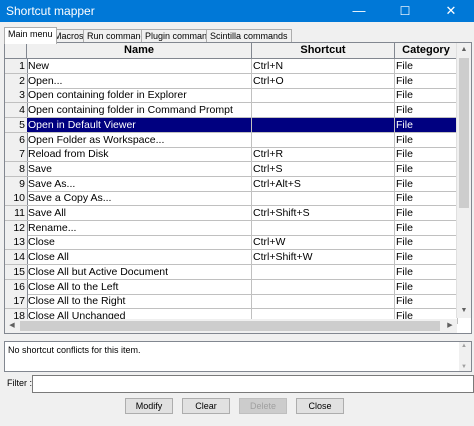 Image resolution: width=474 pixels, height=426 pixels. I want to click on cell-shortcut: Ctrl+Shift+S, so click(323, 213).